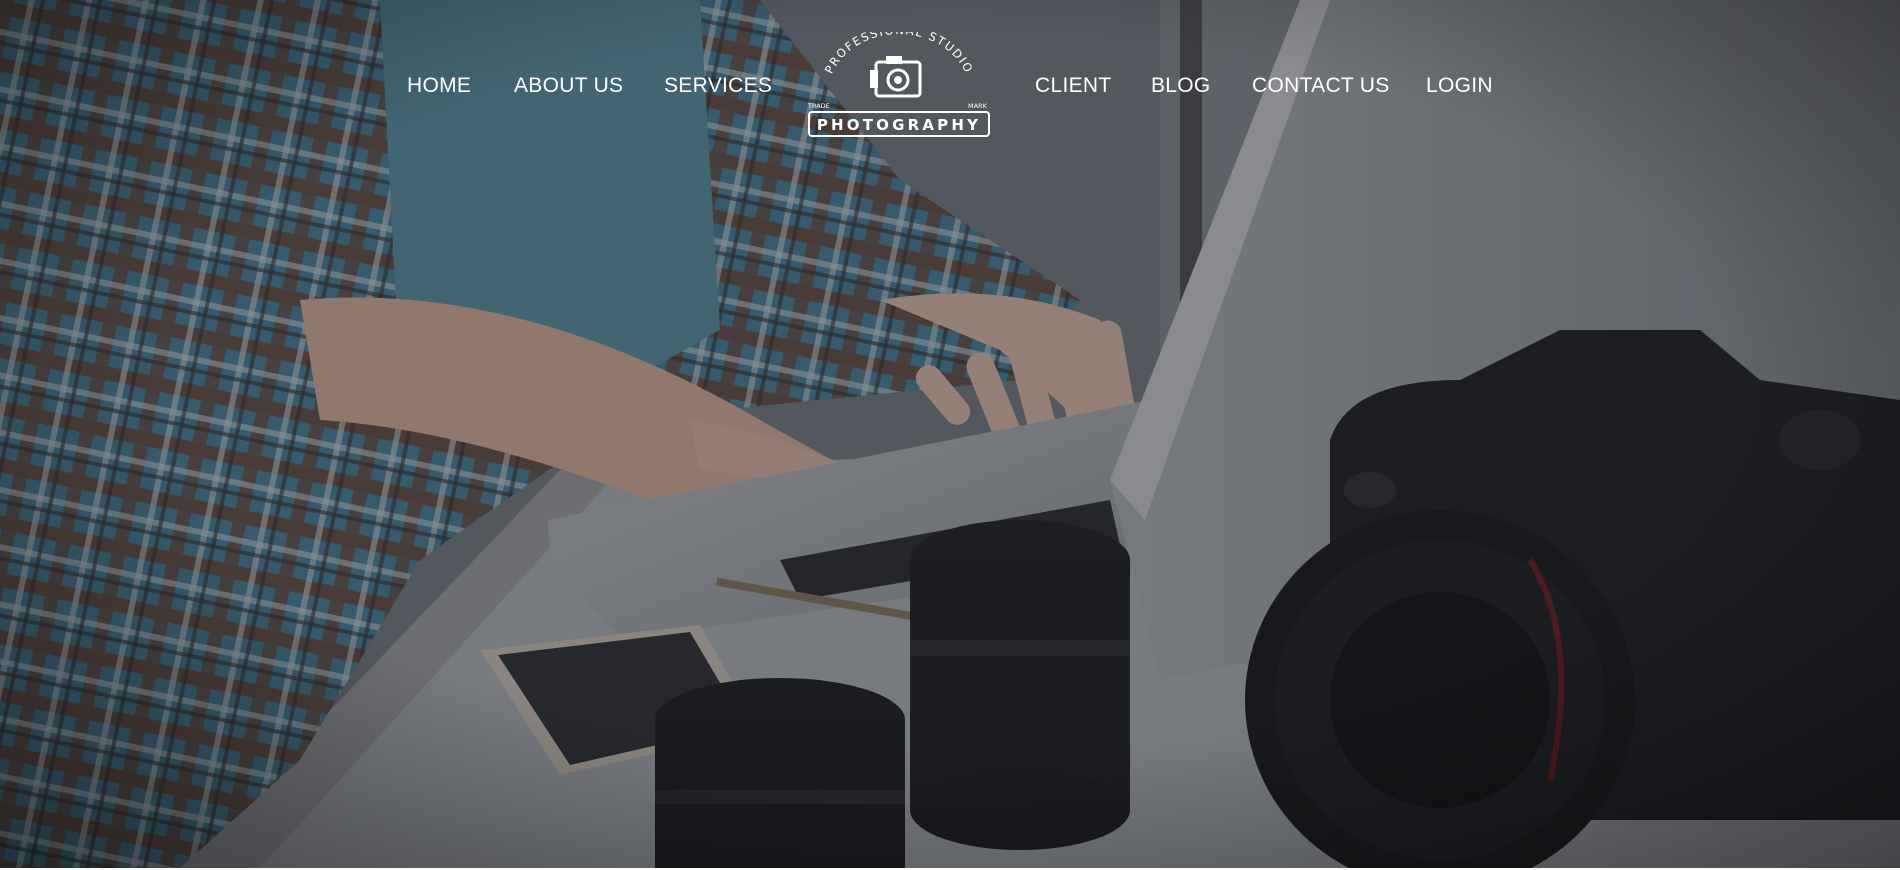 This screenshot has height=870, width=1900. Describe the element at coordinates (568, 86) in the screenshot. I see `nav-item-about-us: ABOUT US` at that location.